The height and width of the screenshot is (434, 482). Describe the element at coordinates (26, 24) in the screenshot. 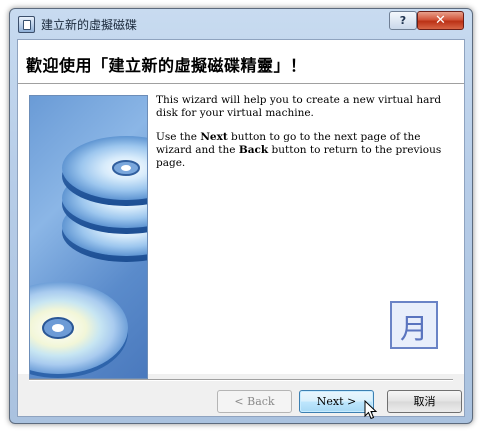

I see `app-icon` at that location.